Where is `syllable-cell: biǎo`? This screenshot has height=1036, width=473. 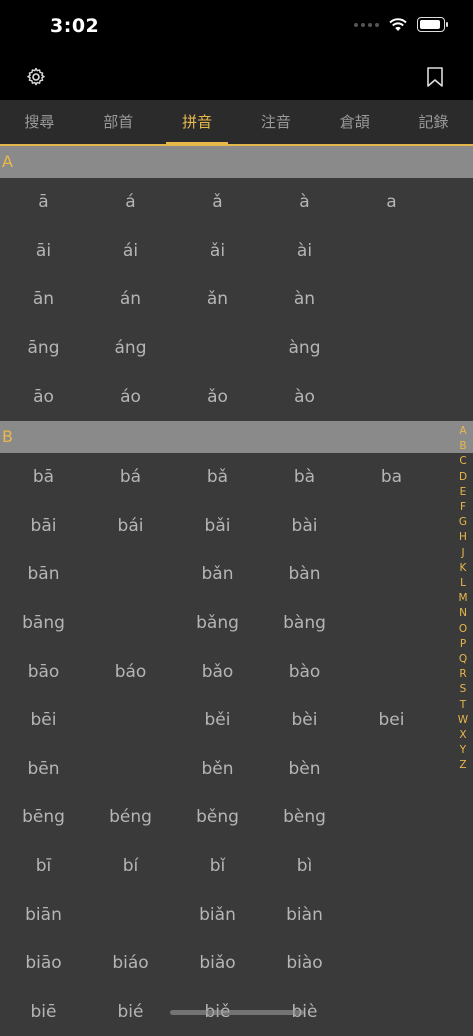 syllable-cell: biǎo is located at coordinates (217, 963).